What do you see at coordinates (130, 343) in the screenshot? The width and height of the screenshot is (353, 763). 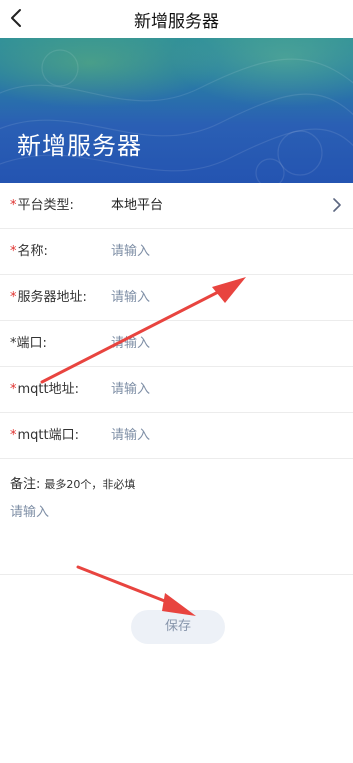 I see `port-input: 请输入` at bounding box center [130, 343].